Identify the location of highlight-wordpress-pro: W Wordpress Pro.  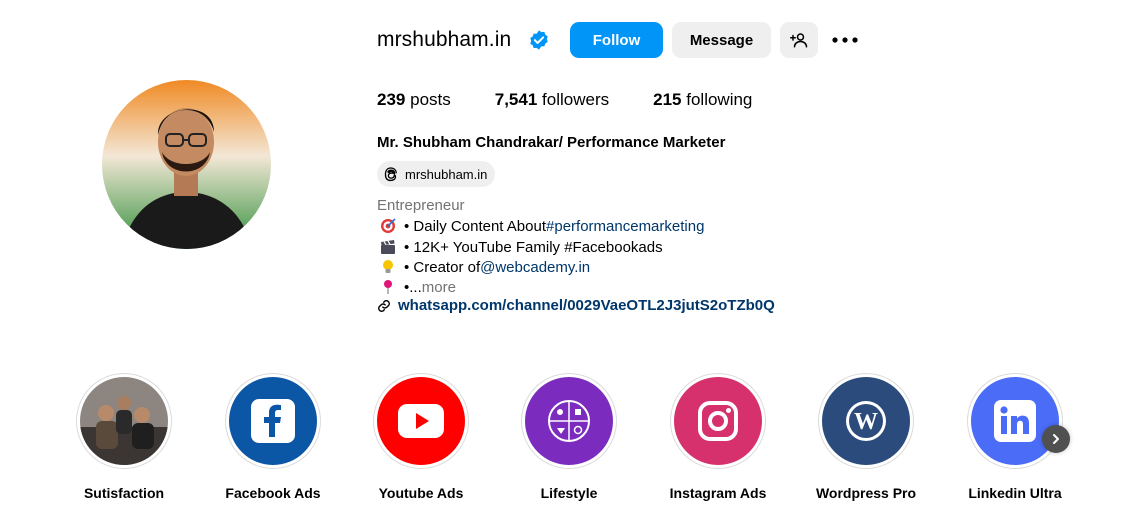
(866, 437).